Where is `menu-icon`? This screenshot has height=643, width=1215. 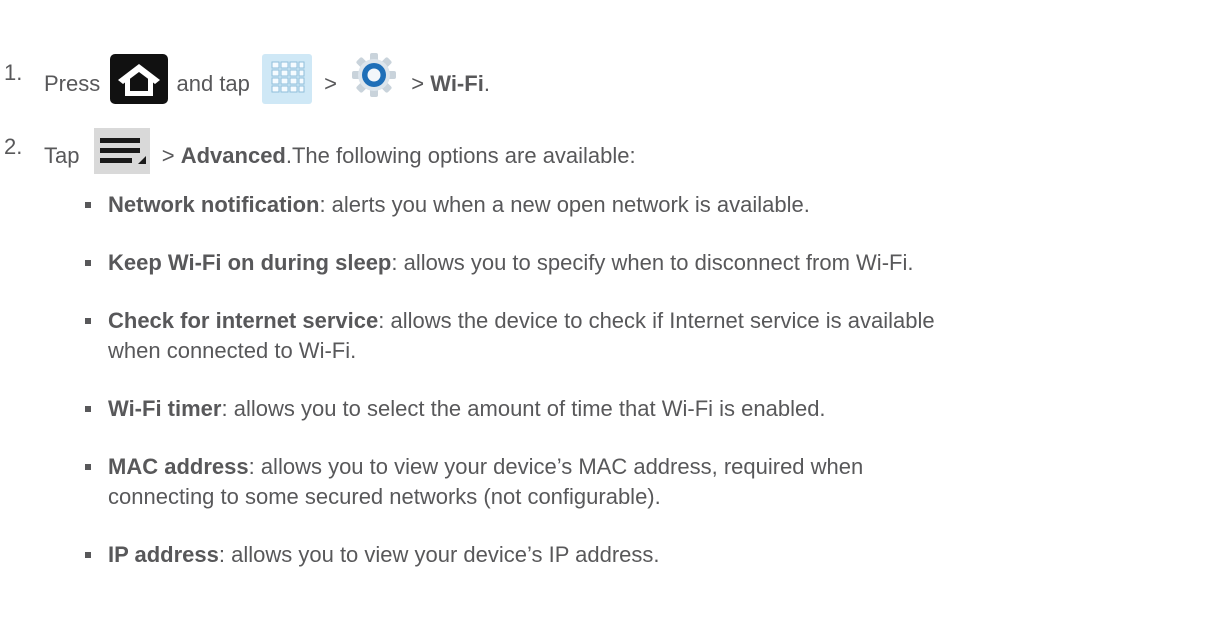 menu-icon is located at coordinates (121, 151).